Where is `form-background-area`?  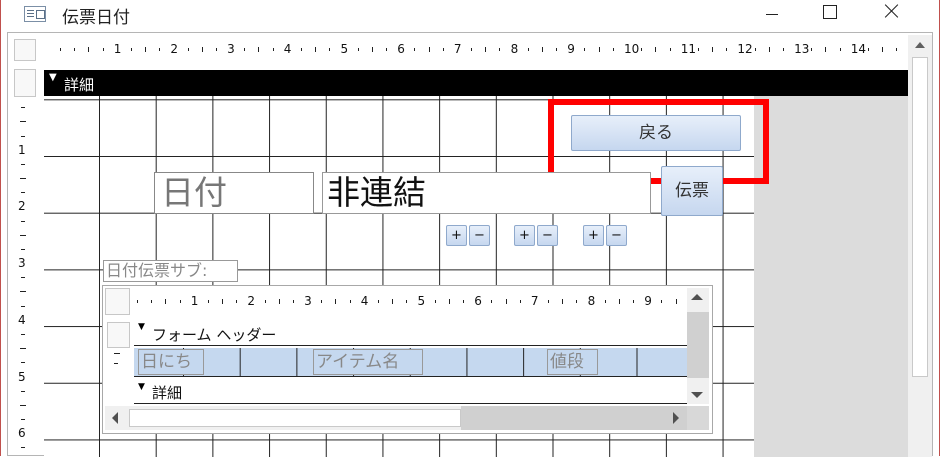
form-background-area is located at coordinates (831, 276).